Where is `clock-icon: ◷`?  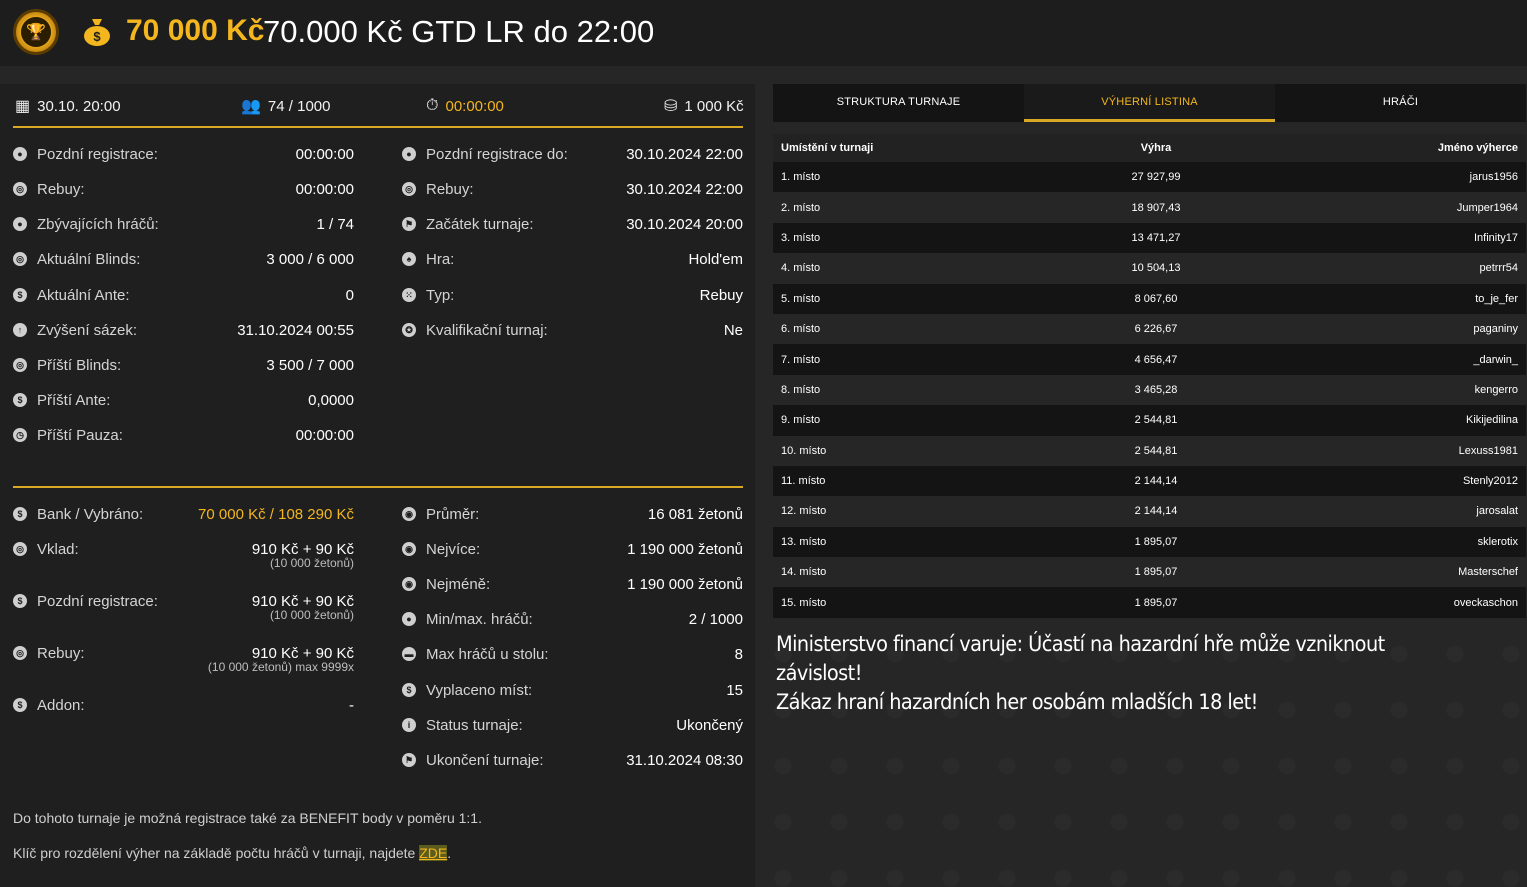 clock-icon: ◷ is located at coordinates (20, 435).